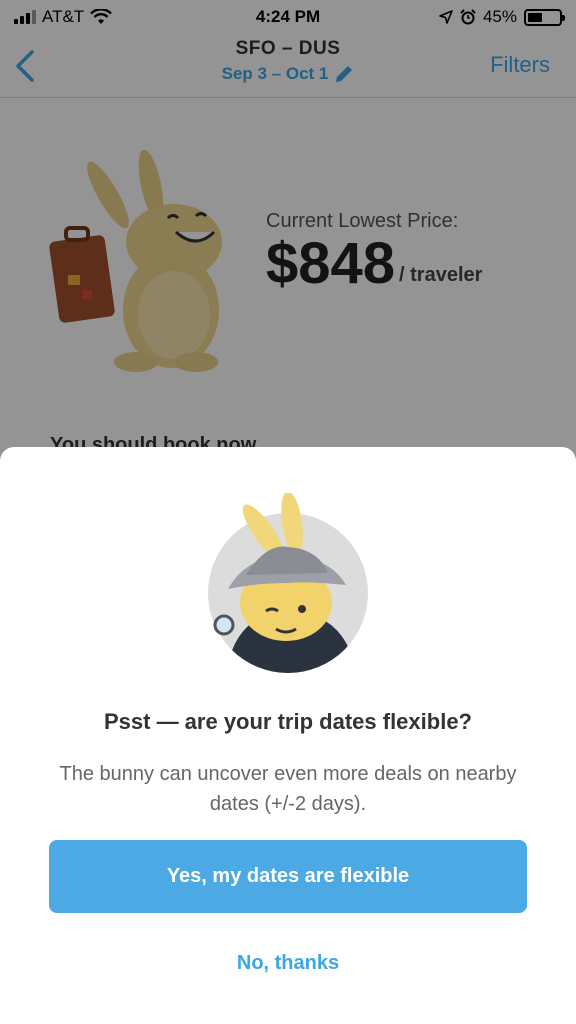 Image resolution: width=576 pixels, height=1024 pixels. I want to click on flexible-dates-yes-button: Yes, my dates are flexible, so click(288, 876).